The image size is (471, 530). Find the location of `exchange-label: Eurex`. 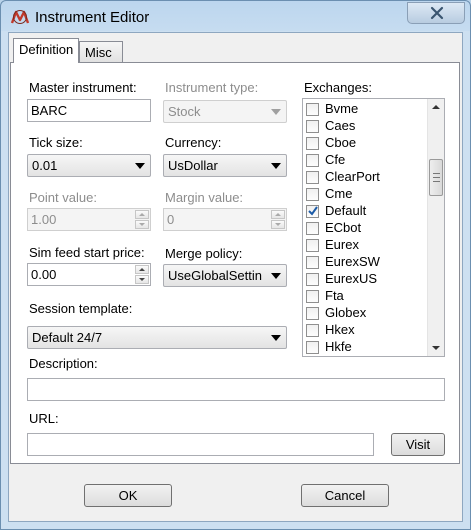

exchange-label: Eurex is located at coordinates (342, 244).